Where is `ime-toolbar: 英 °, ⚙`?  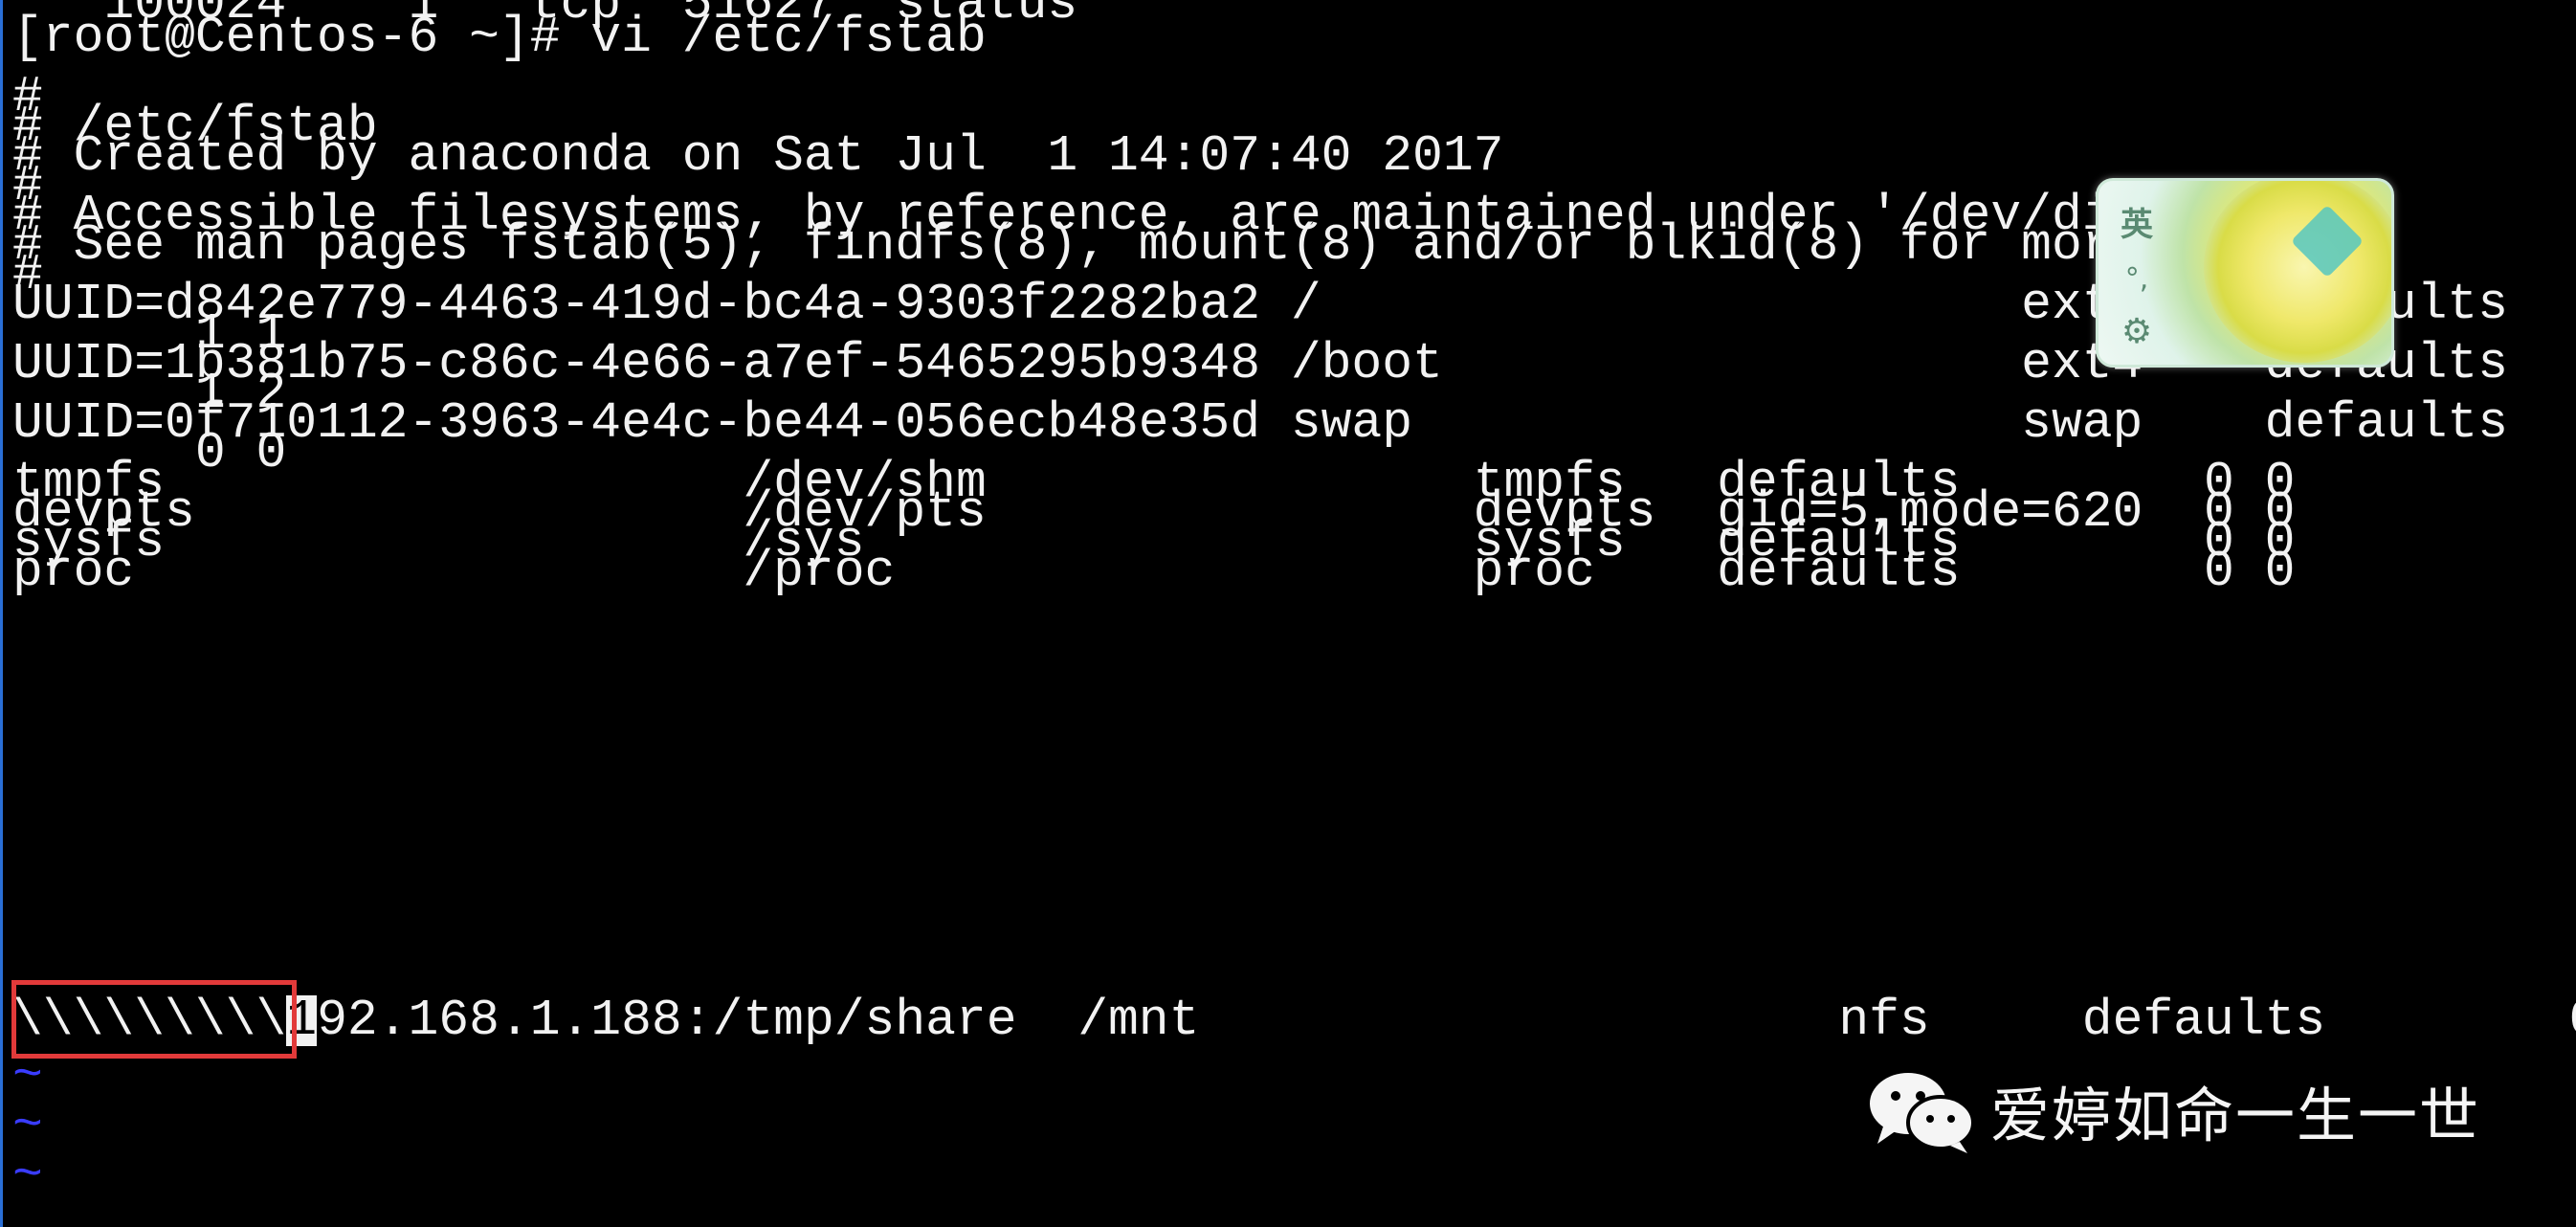 ime-toolbar: 英 °, ⚙ is located at coordinates (2245, 273).